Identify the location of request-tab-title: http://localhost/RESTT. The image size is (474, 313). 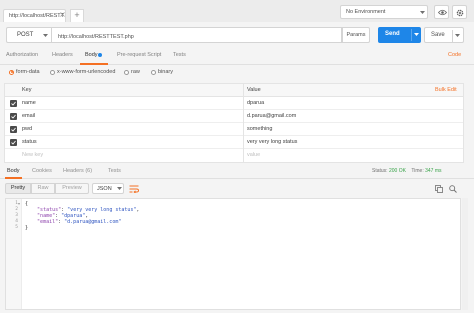
(37, 16).